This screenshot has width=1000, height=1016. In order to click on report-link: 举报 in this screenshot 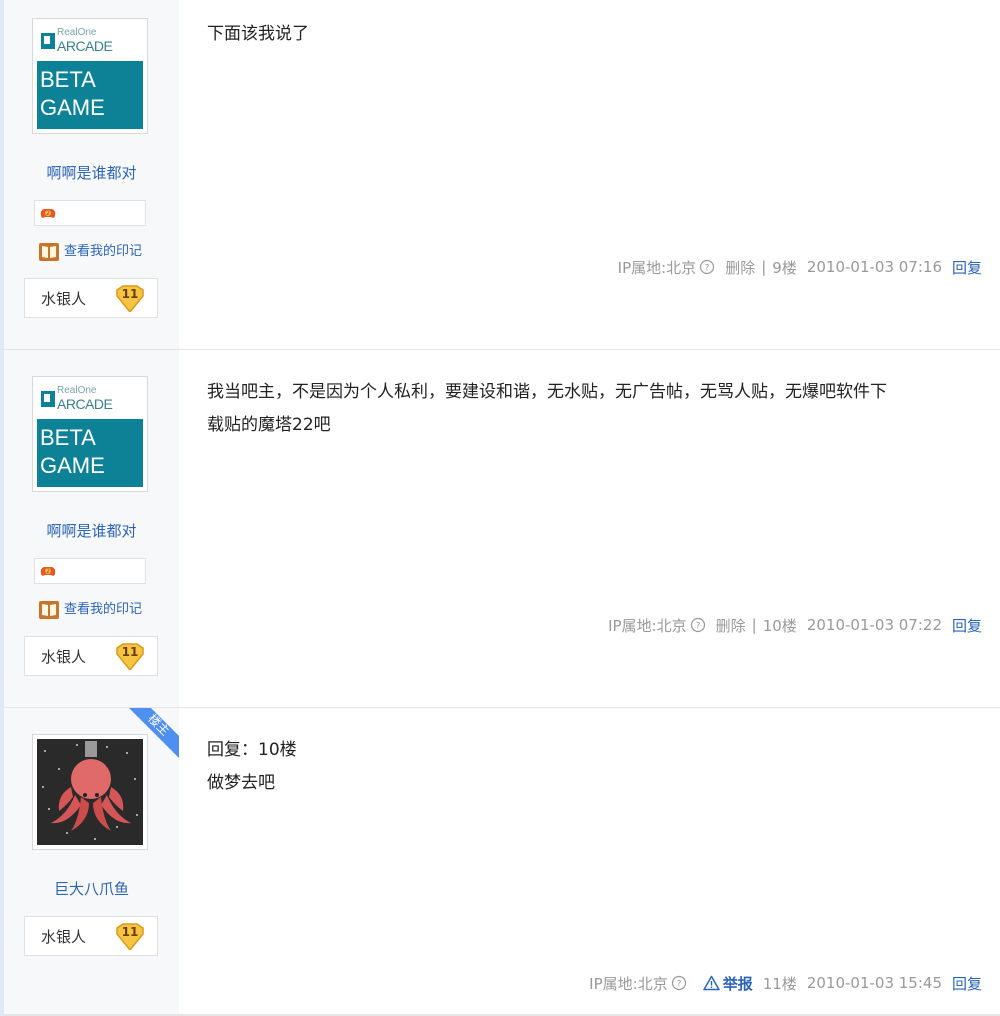, I will do `click(727, 983)`.